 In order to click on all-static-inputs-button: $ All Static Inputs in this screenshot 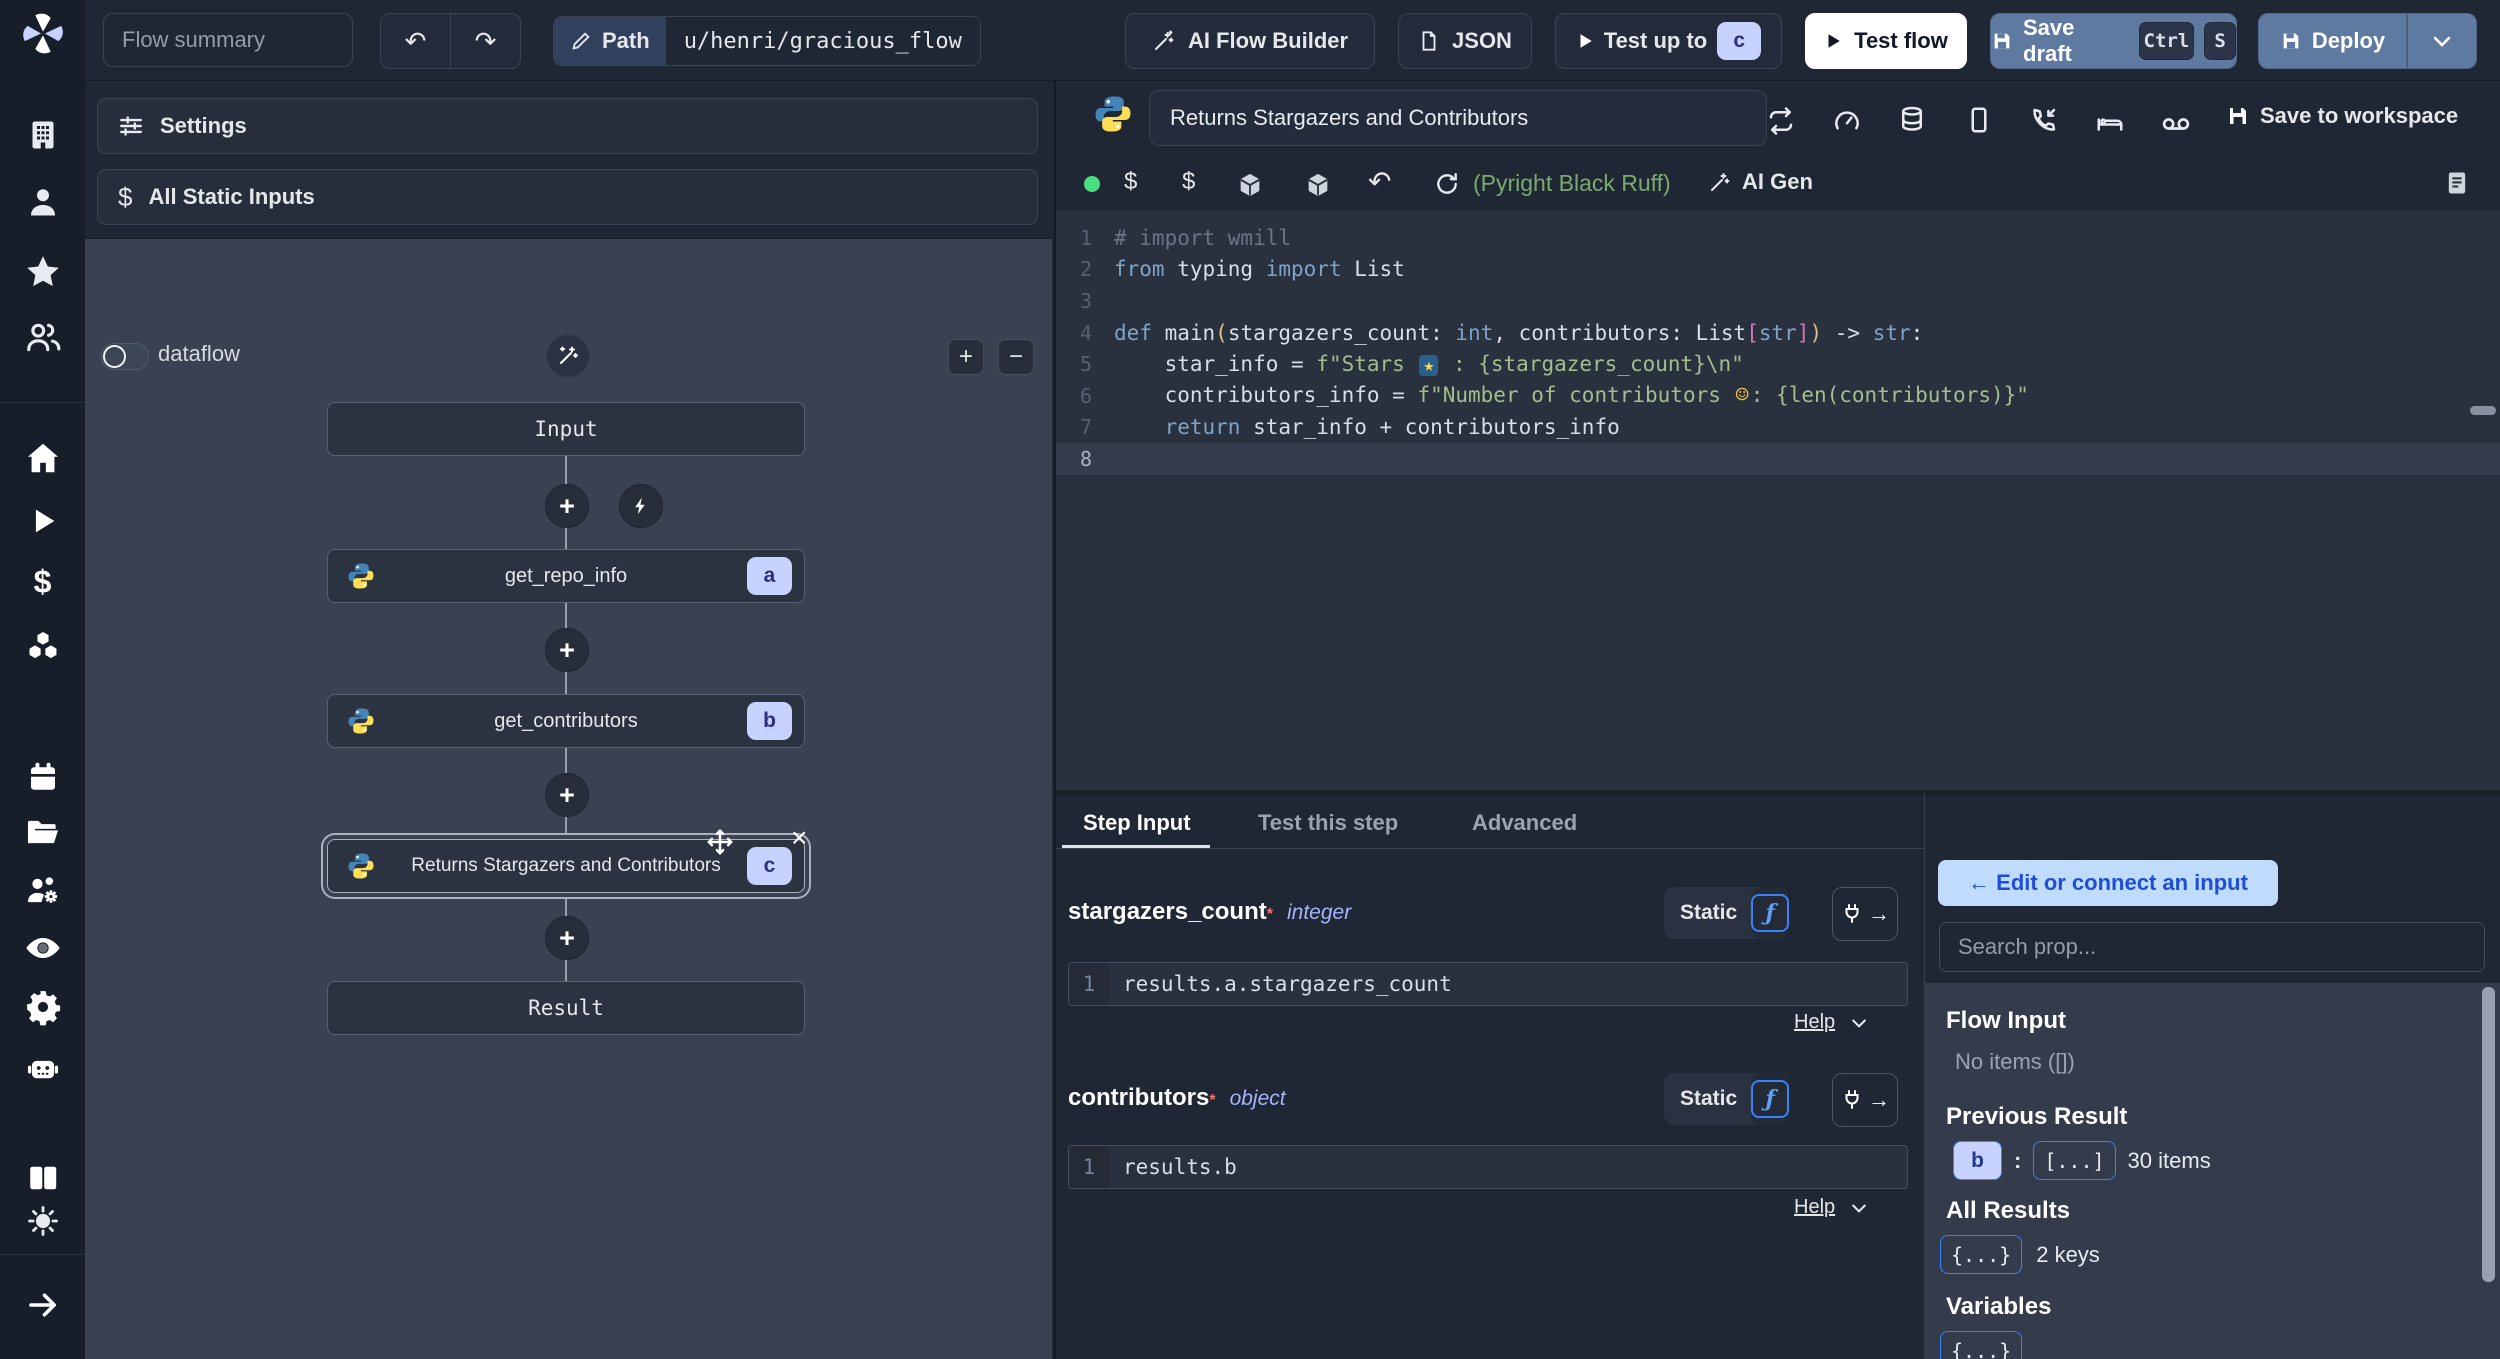, I will do `click(567, 197)`.